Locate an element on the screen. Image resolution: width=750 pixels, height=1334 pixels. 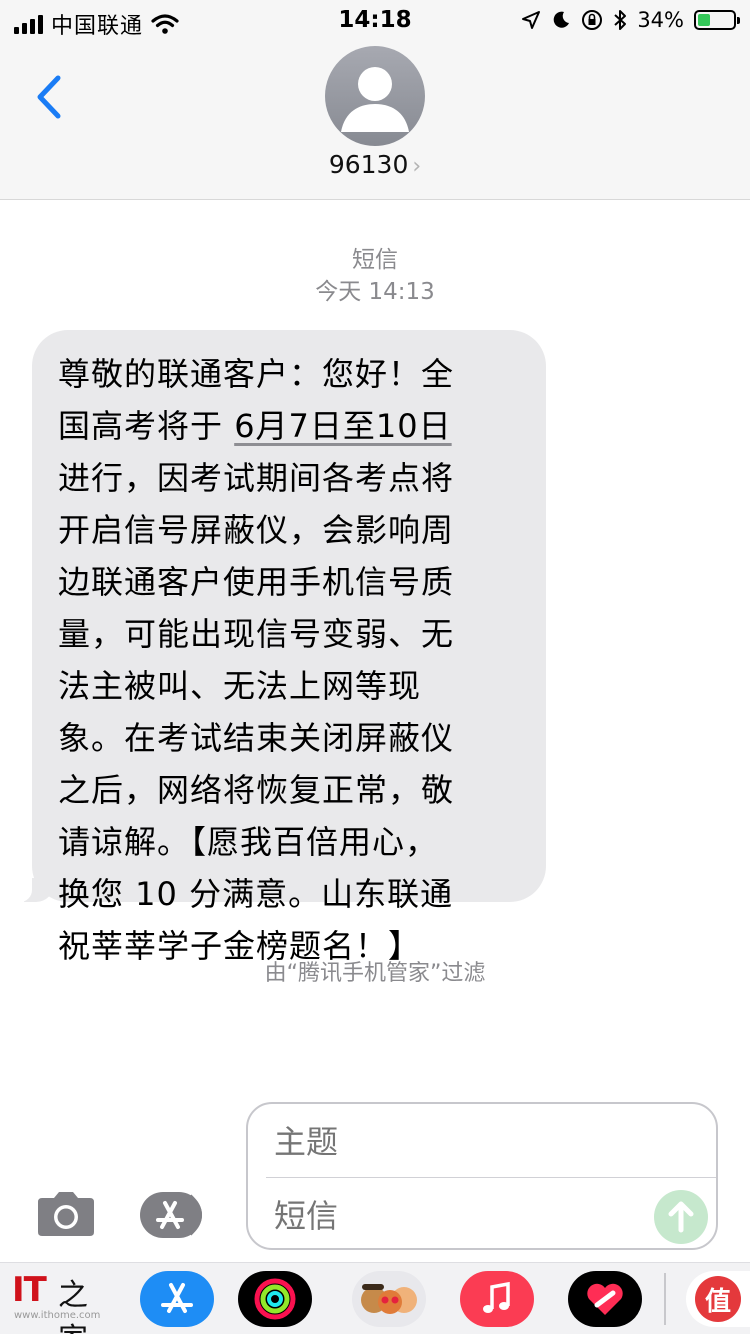
composer-divider is located at coordinates (491, 1177).